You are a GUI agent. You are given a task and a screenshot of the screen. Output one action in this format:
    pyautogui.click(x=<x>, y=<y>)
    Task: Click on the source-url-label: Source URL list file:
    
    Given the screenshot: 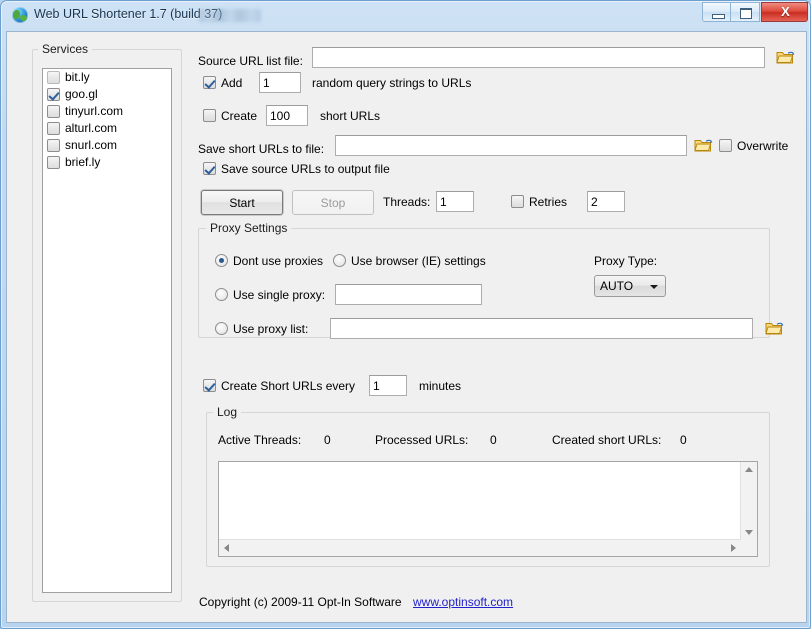 What is the action you would take?
    pyautogui.click(x=250, y=61)
    